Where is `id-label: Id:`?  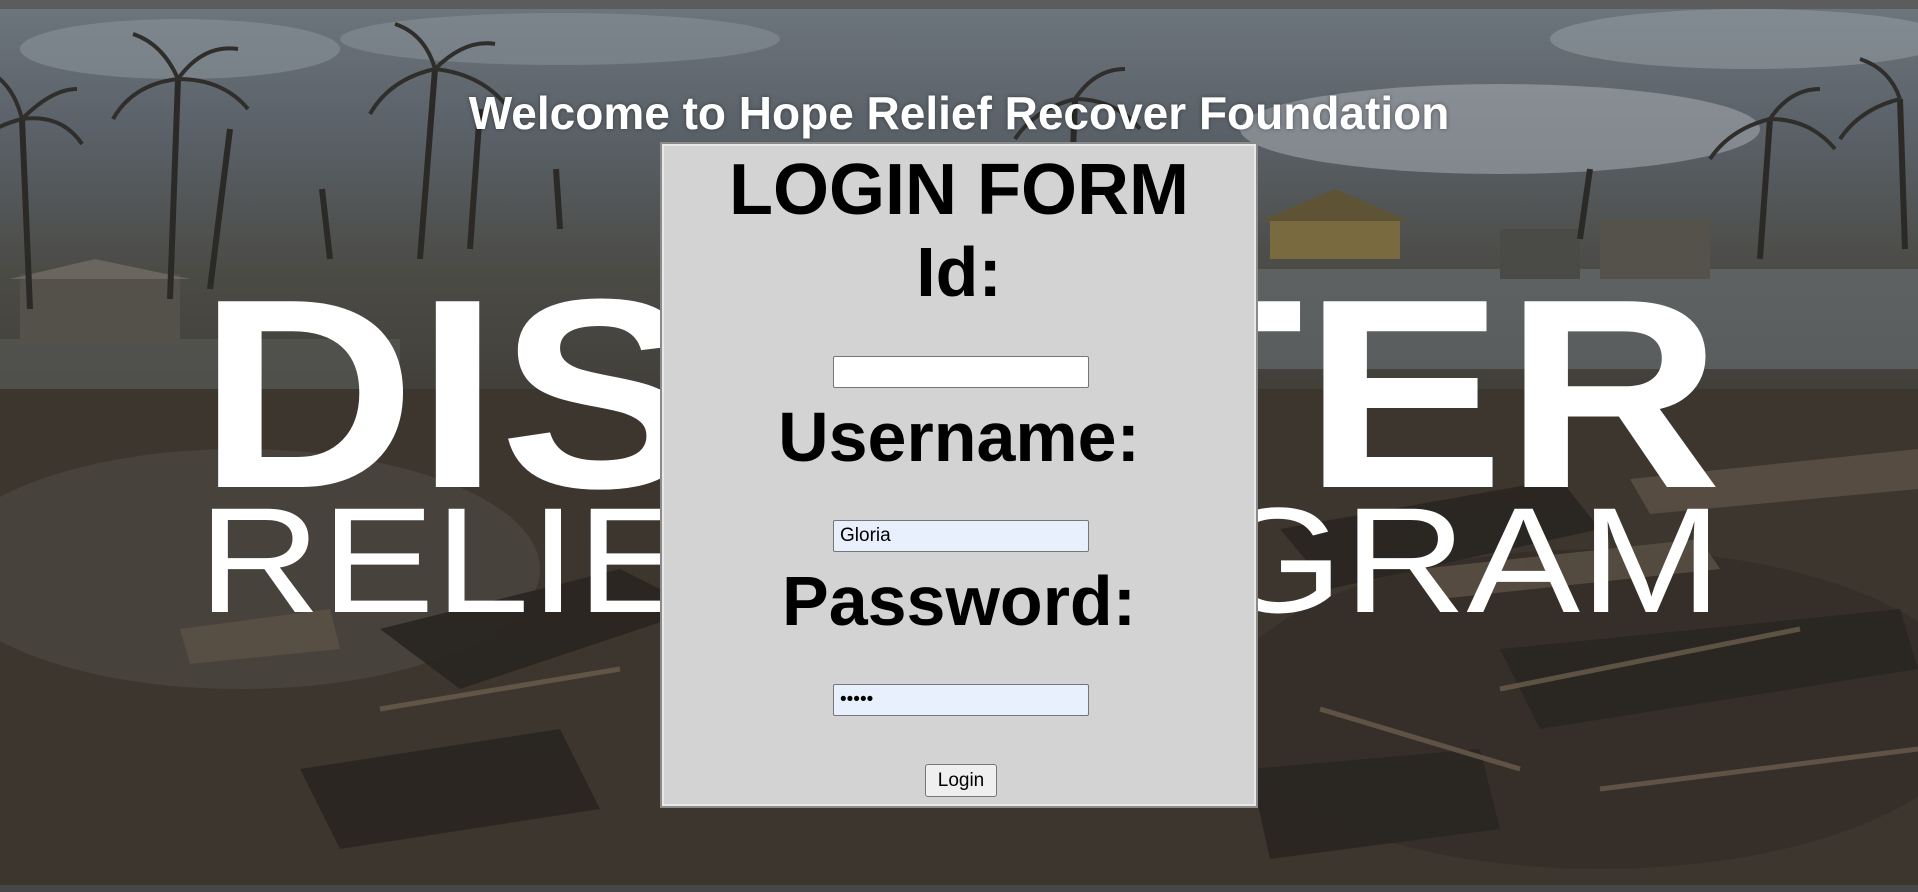 id-label: Id: is located at coordinates (959, 272).